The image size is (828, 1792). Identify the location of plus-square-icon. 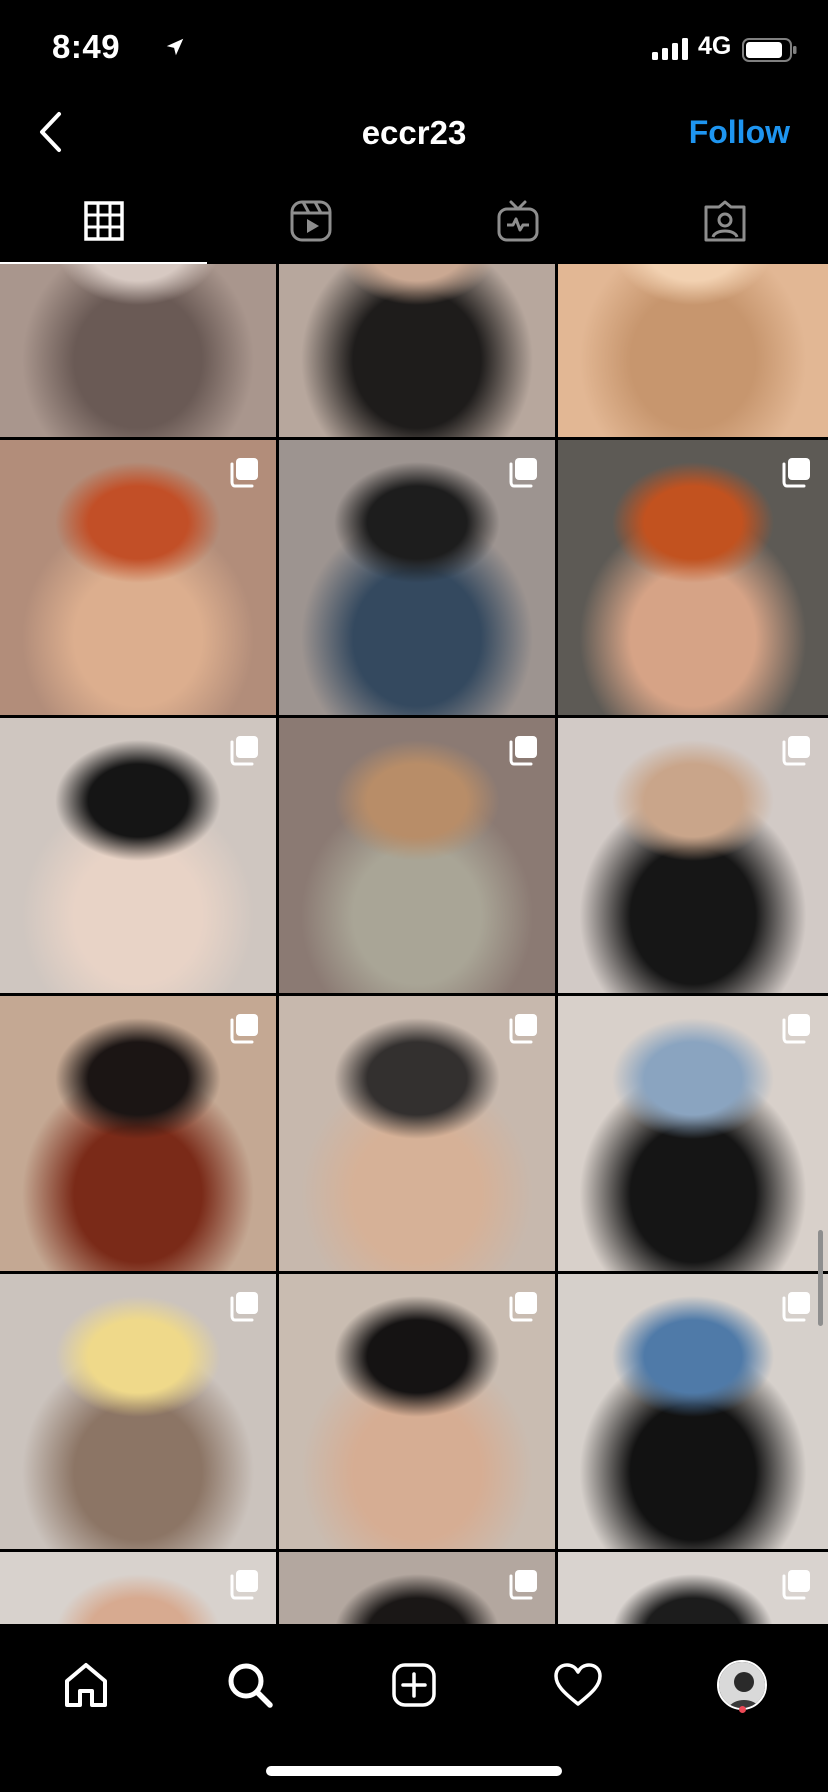
(414, 1685).